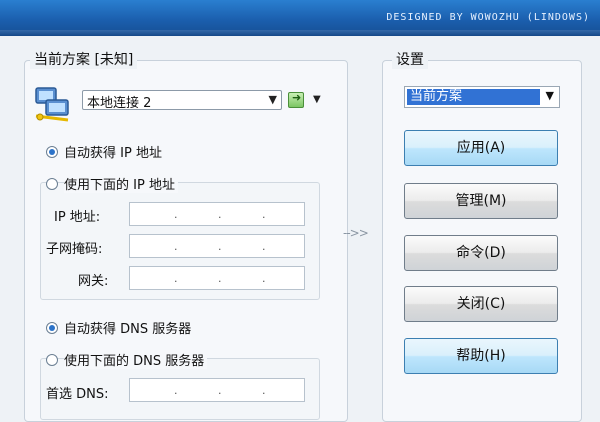  Describe the element at coordinates (488, 17) in the screenshot. I see `designer-credit: DESIGNED BY WOWOZHU (LINDOWS)` at that location.